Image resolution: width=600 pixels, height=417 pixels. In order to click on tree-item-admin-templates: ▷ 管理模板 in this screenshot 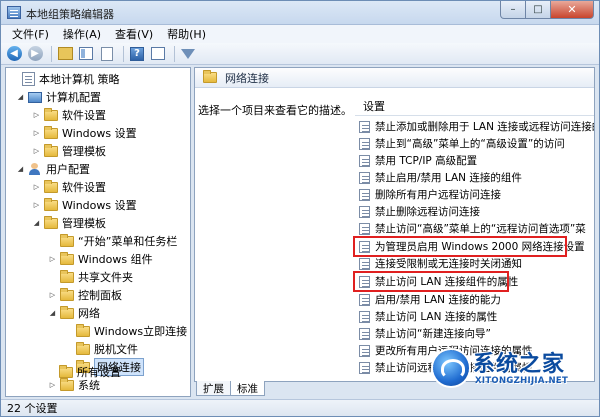, I will do `click(69, 151)`.